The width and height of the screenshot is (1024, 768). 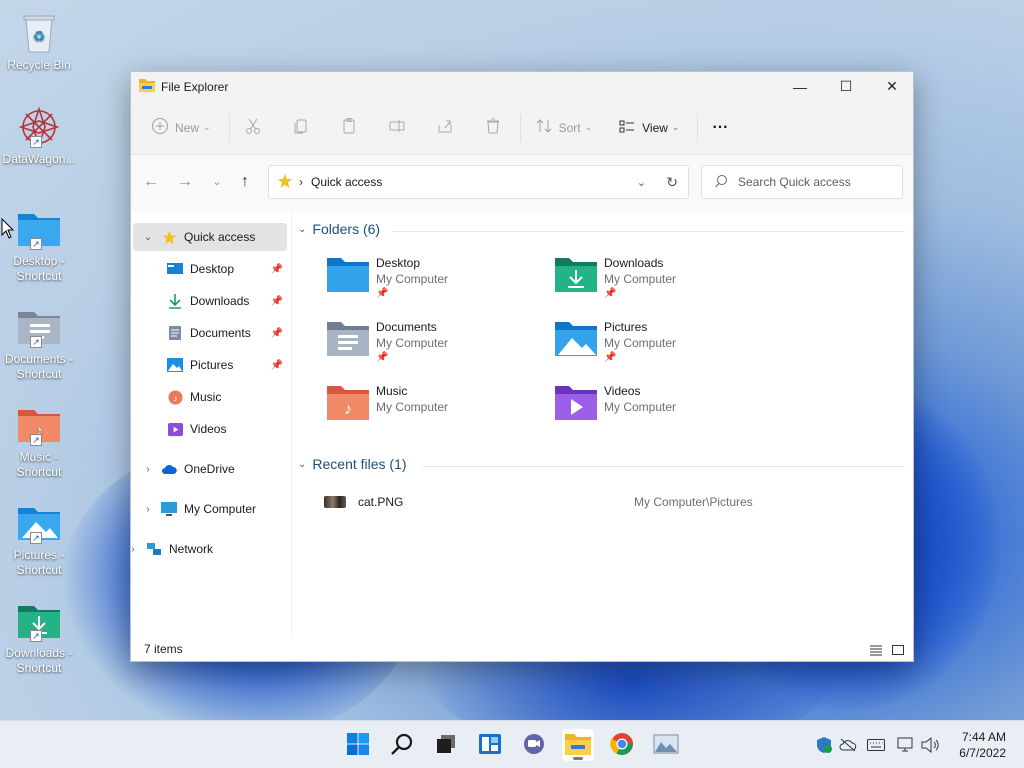 I want to click on forward-button: →, so click(x=185, y=182).